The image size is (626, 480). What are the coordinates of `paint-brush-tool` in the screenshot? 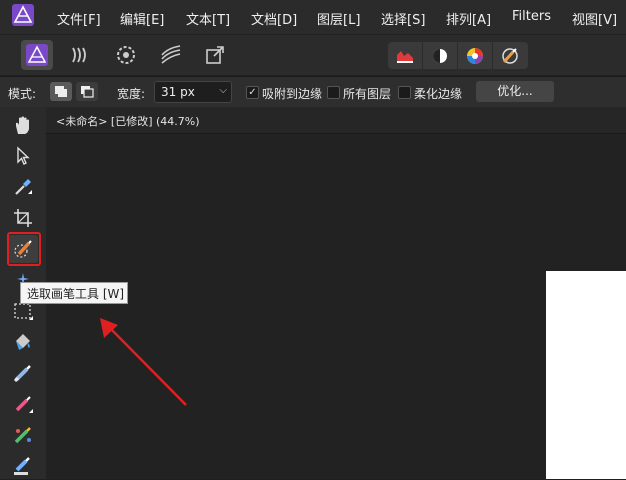 It's located at (23, 373).